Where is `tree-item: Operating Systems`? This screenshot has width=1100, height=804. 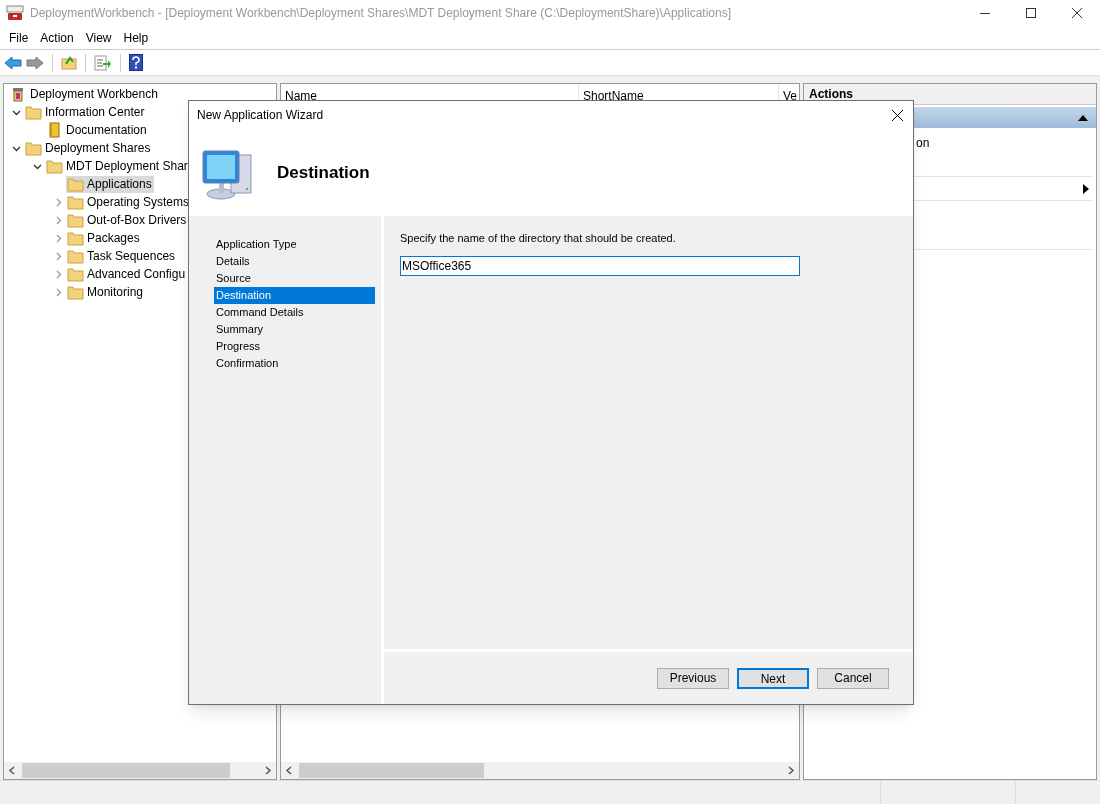
tree-item: Operating Systems is located at coordinates (129, 202).